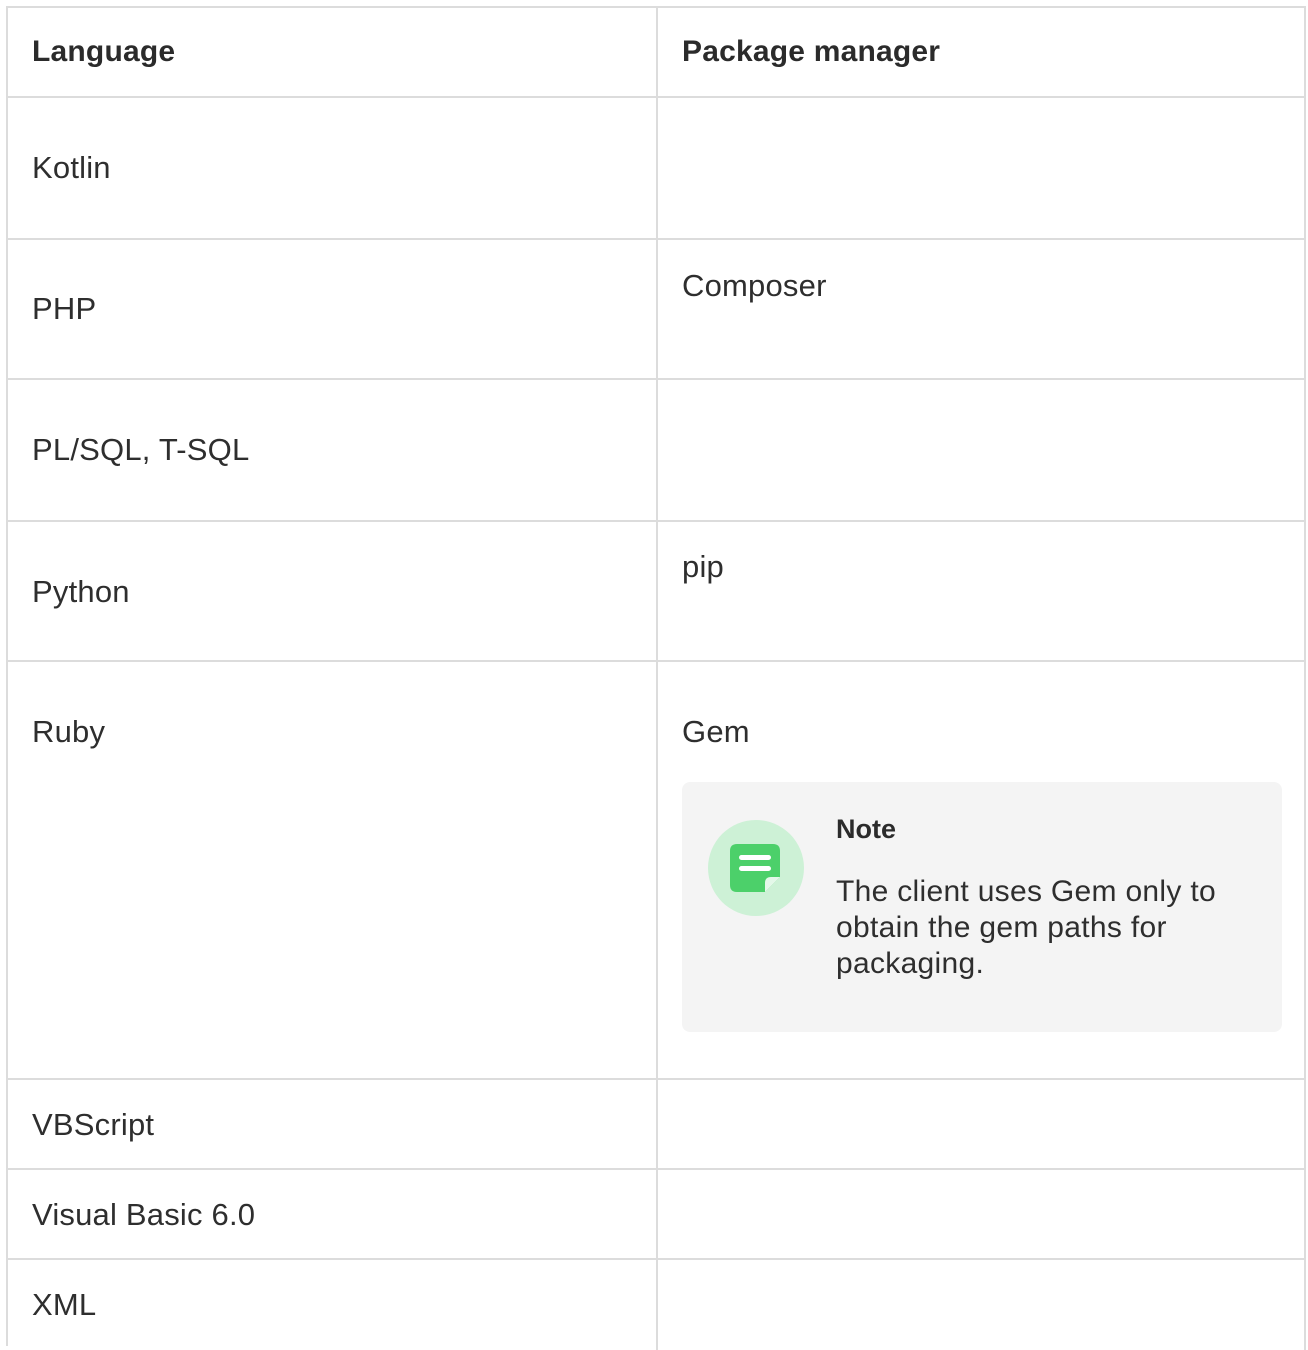 Image resolution: width=1308 pixels, height=1350 pixels. I want to click on package-manager-cell: Composer, so click(982, 309).